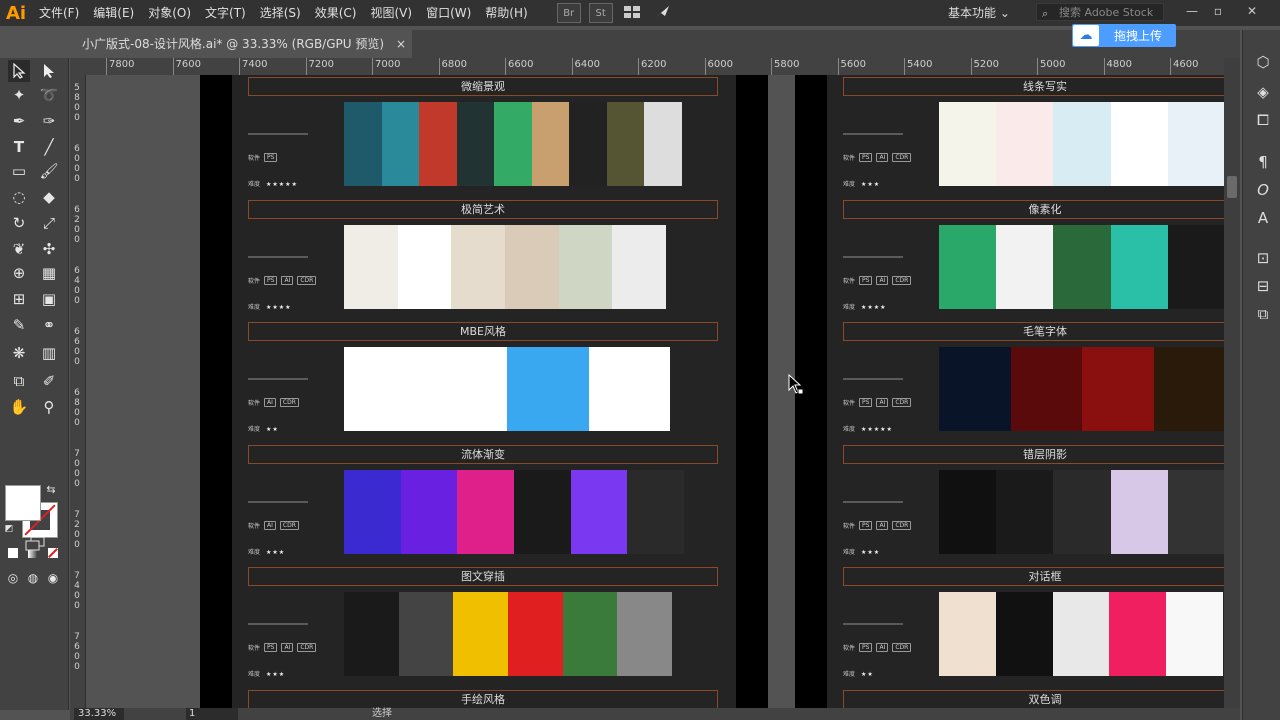 This screenshot has width=1280, height=720. Describe the element at coordinates (1004, 13) in the screenshot. I see `chevron-down-icon: ⌄` at that location.